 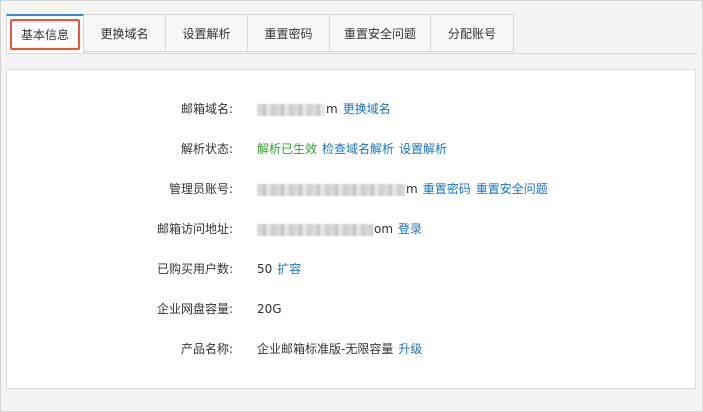 I want to click on product-label: 产品名称:, so click(x=206, y=349).